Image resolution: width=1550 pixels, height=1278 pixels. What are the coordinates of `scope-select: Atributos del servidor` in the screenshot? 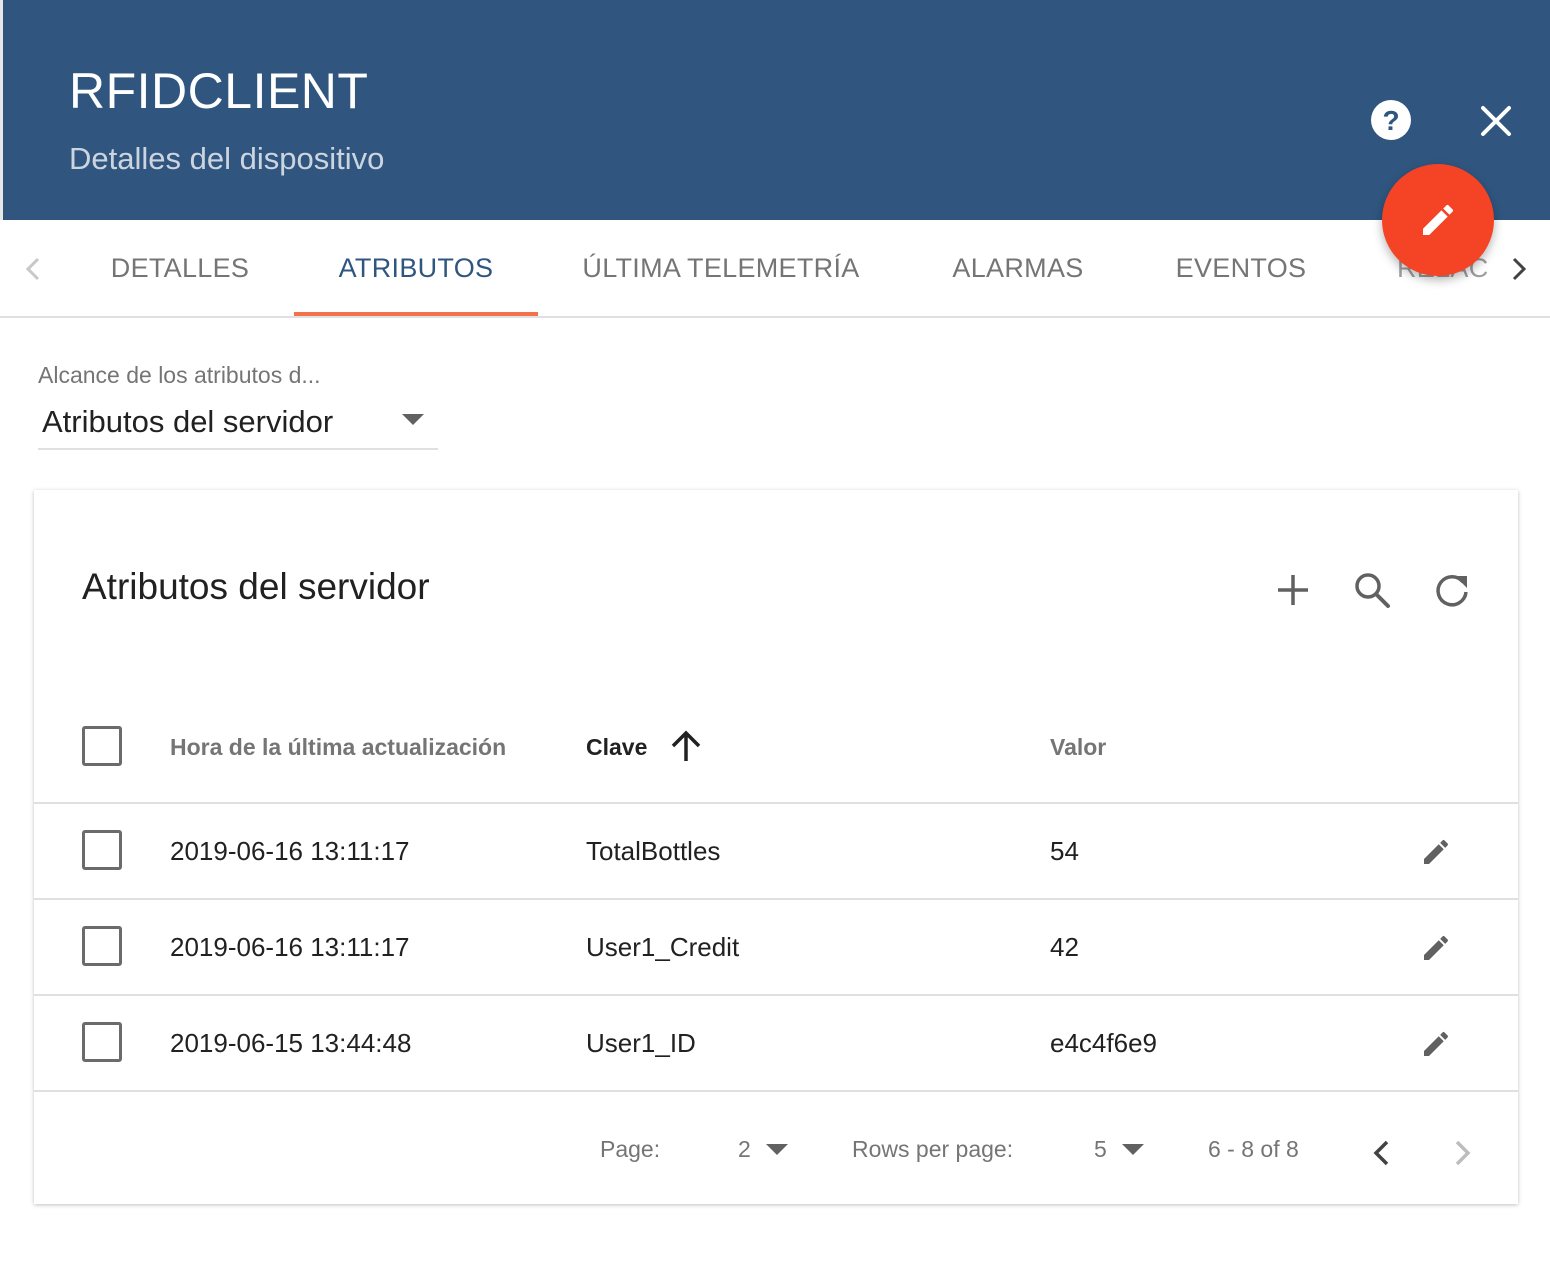 It's located at (238, 424).